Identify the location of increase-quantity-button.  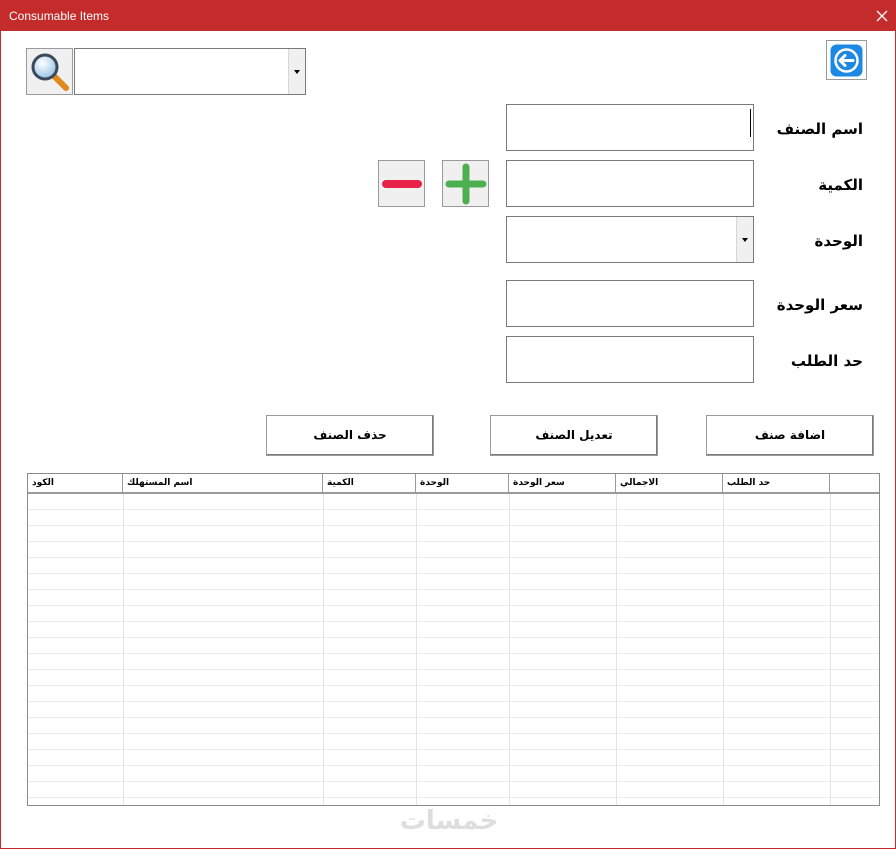
(465, 183).